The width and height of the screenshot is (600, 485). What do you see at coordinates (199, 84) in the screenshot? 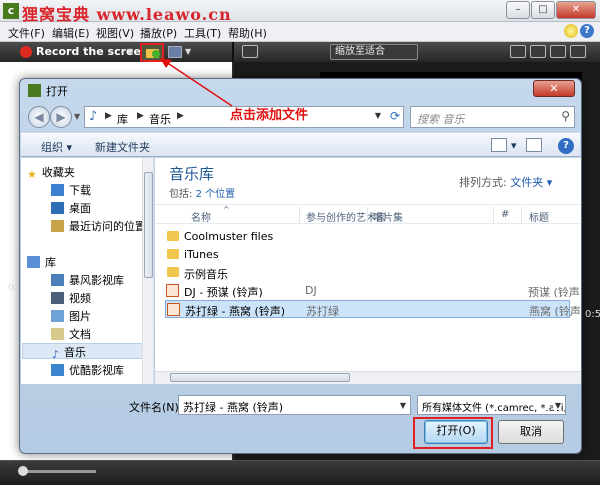
I see `annotation-arrow-line` at bounding box center [199, 84].